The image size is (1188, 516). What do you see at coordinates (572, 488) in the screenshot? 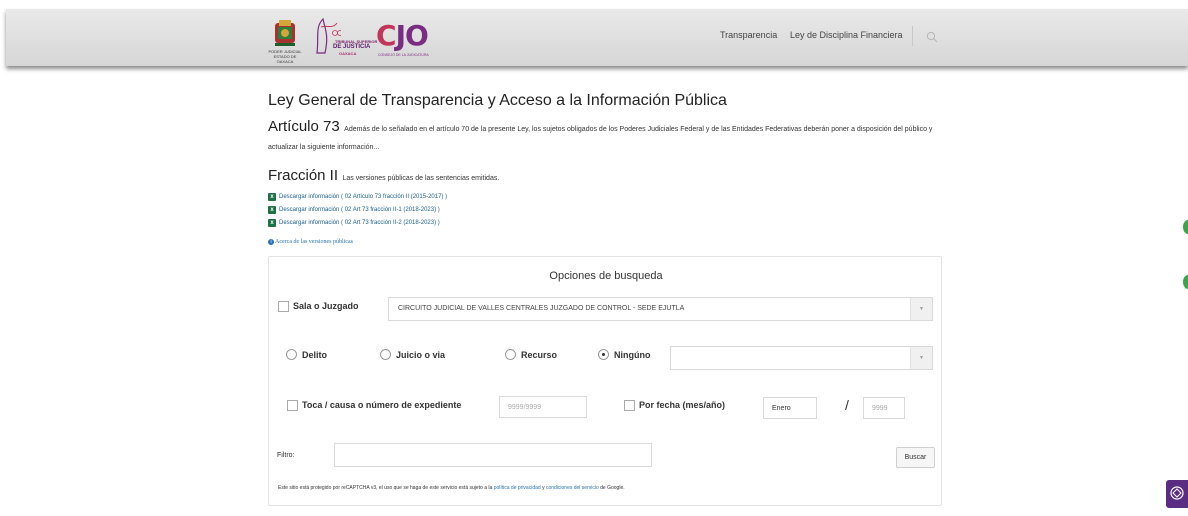
I see `terms-of-service-link: condiciones del servicio` at bounding box center [572, 488].